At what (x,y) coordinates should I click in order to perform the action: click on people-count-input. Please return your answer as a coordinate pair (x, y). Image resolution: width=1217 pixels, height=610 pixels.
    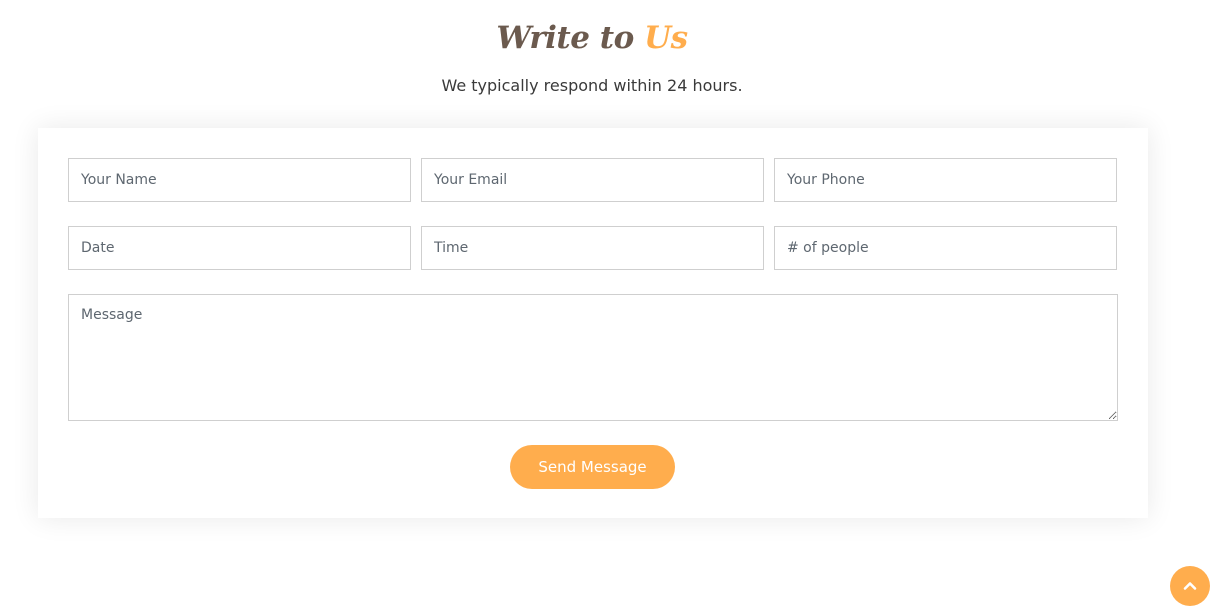
    Looking at the image, I should click on (945, 248).